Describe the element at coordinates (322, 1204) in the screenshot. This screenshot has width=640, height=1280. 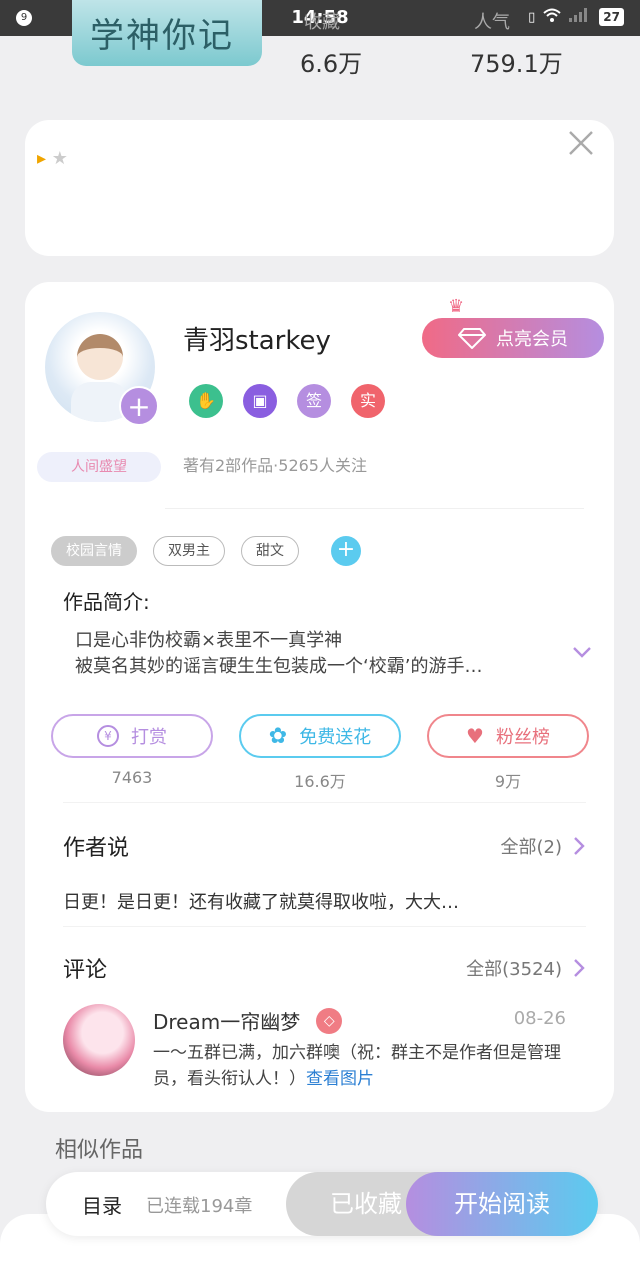
I see `bottom-action-bar: 目录 已连载194章 已收藏 开始阅读` at that location.